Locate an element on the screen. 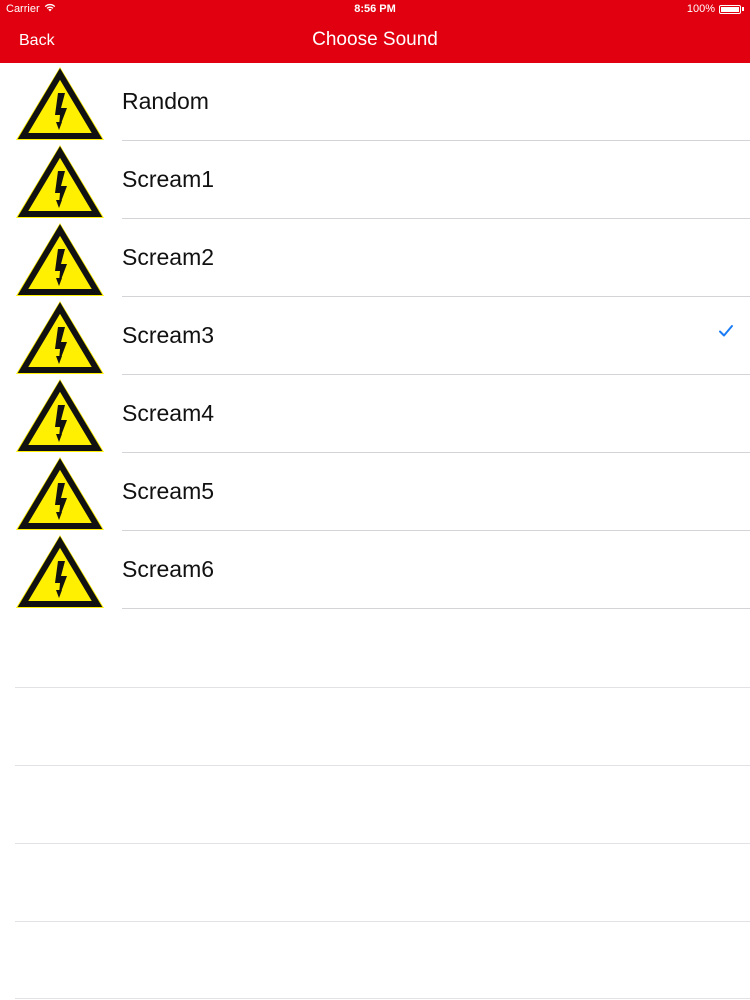 The height and width of the screenshot is (1000, 750). list-item-scream3: Scream3 is located at coordinates (375, 336).